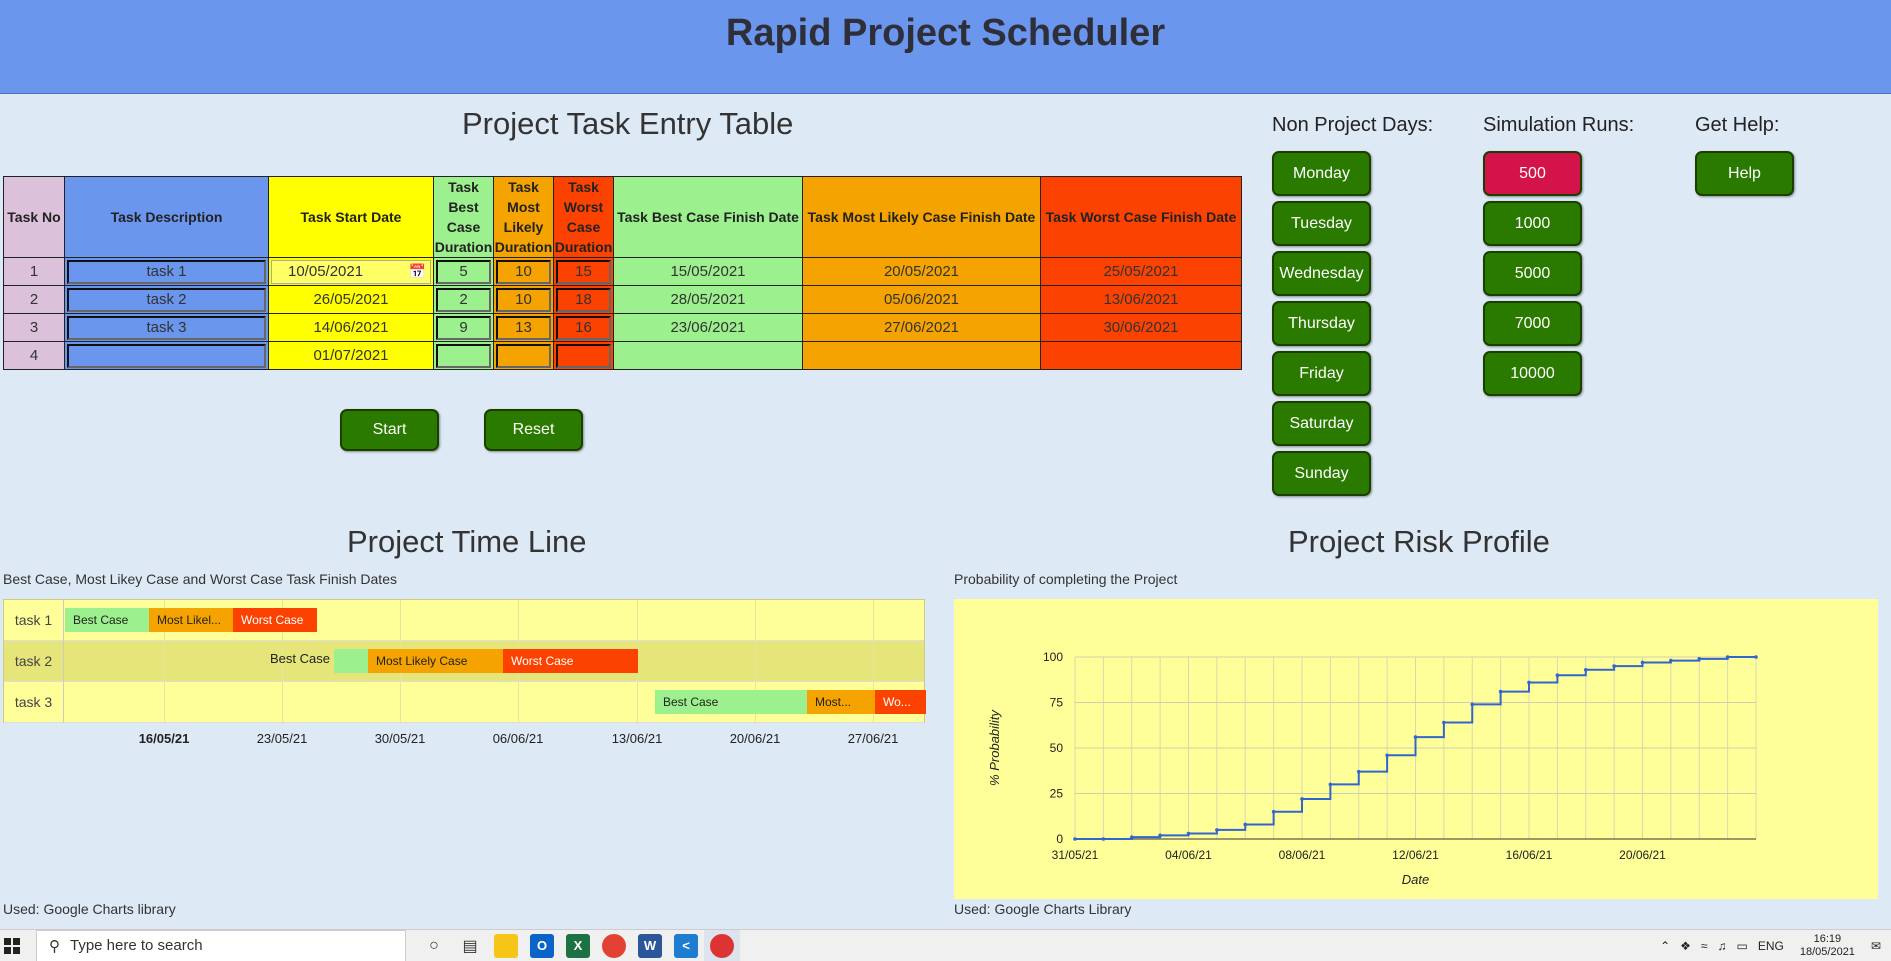 The width and height of the screenshot is (1891, 961). I want to click on timeline-tick: 13/06/21, so click(637, 738).